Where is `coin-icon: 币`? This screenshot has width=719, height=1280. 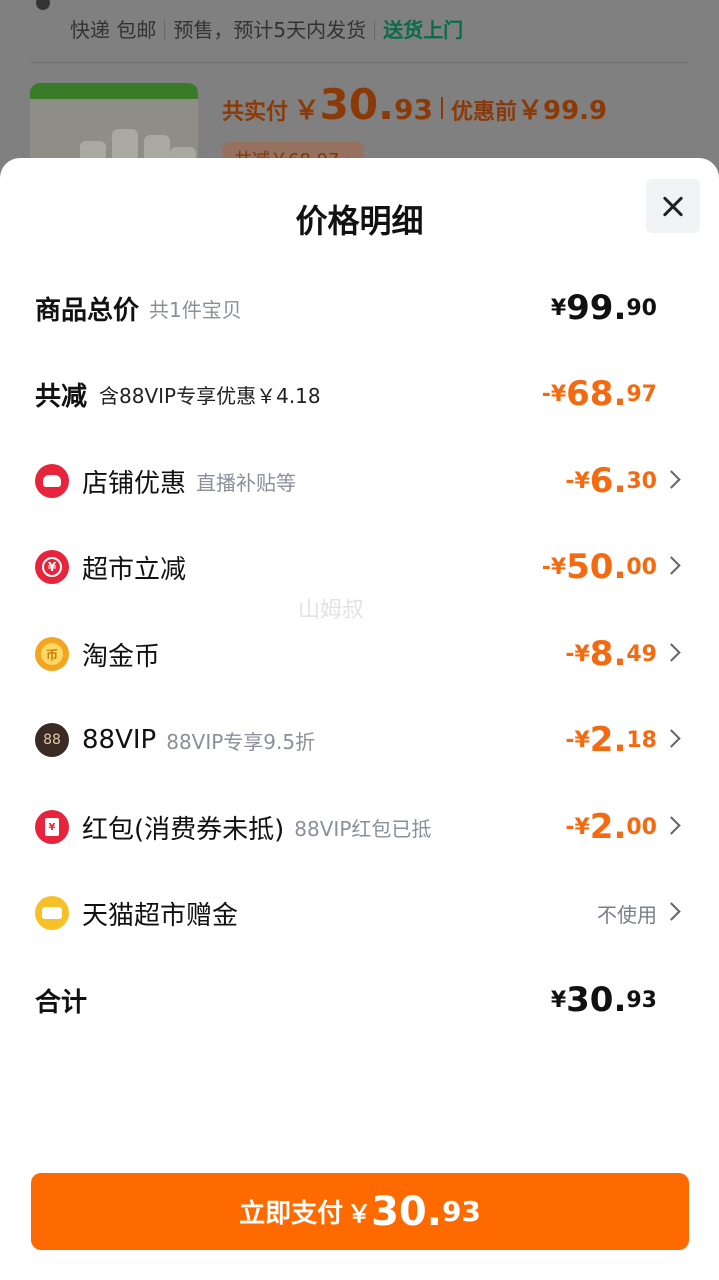 coin-icon: 币 is located at coordinates (52, 654).